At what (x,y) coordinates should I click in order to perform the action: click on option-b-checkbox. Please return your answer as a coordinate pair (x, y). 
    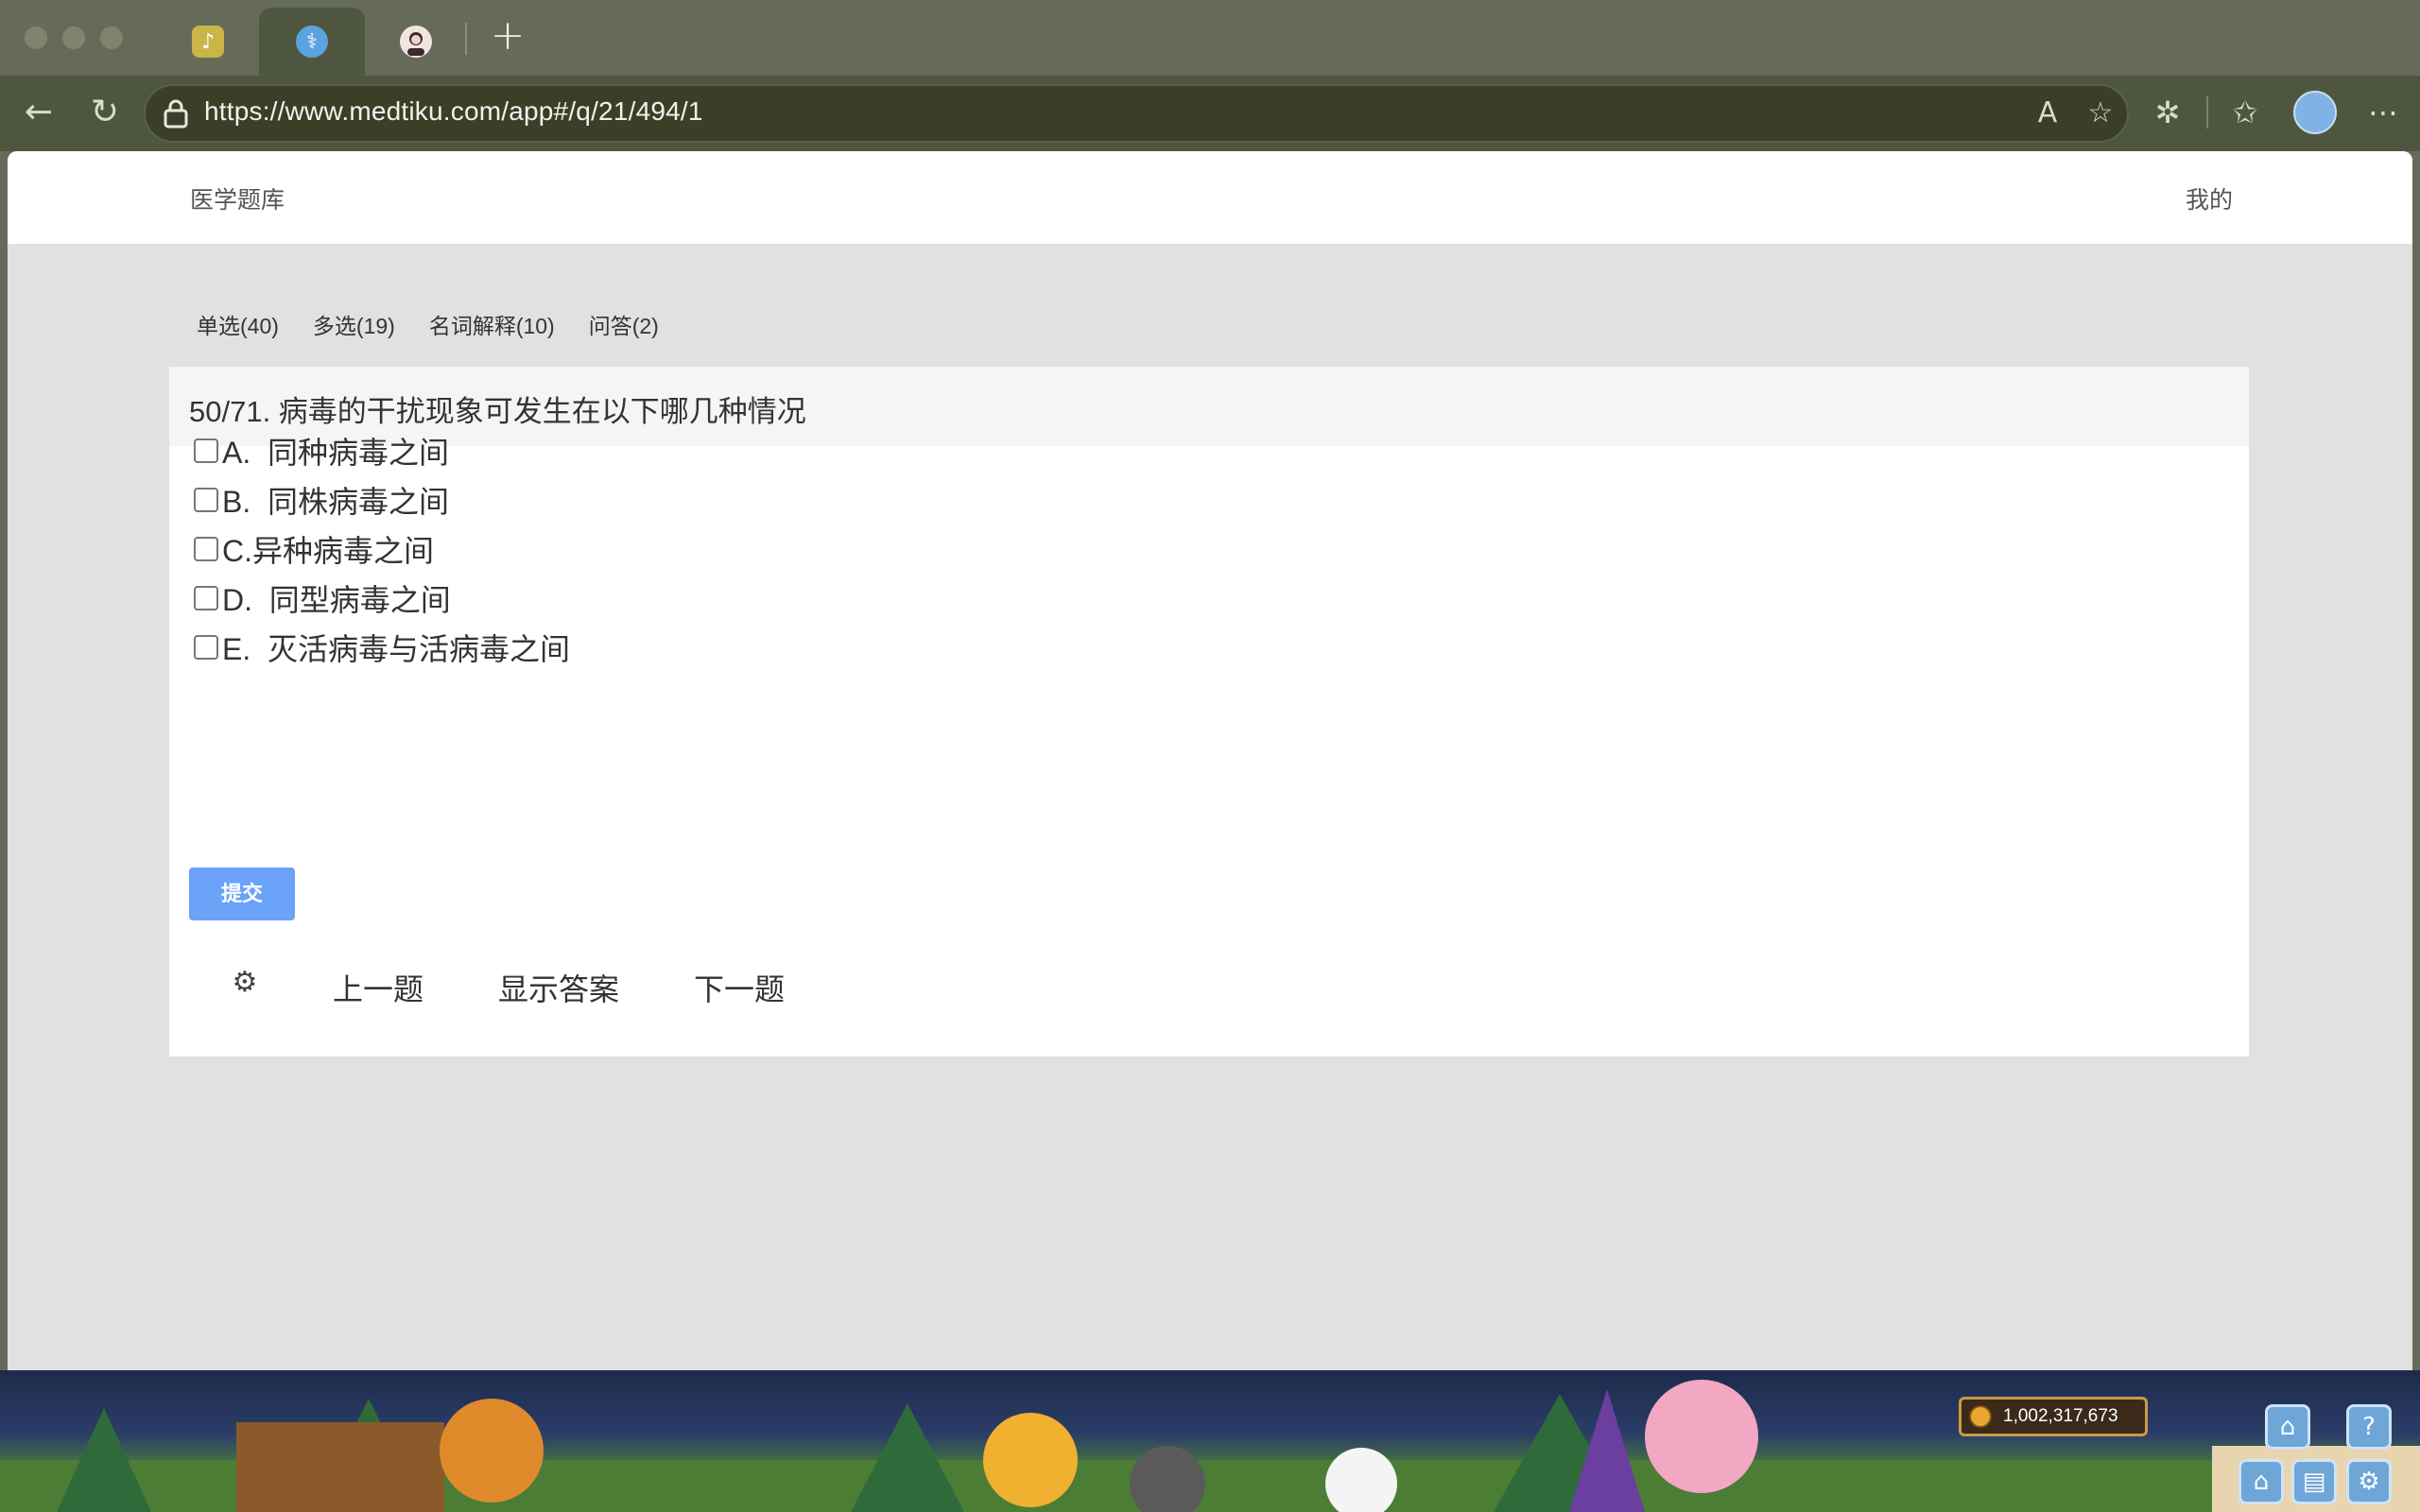
    Looking at the image, I should click on (206, 500).